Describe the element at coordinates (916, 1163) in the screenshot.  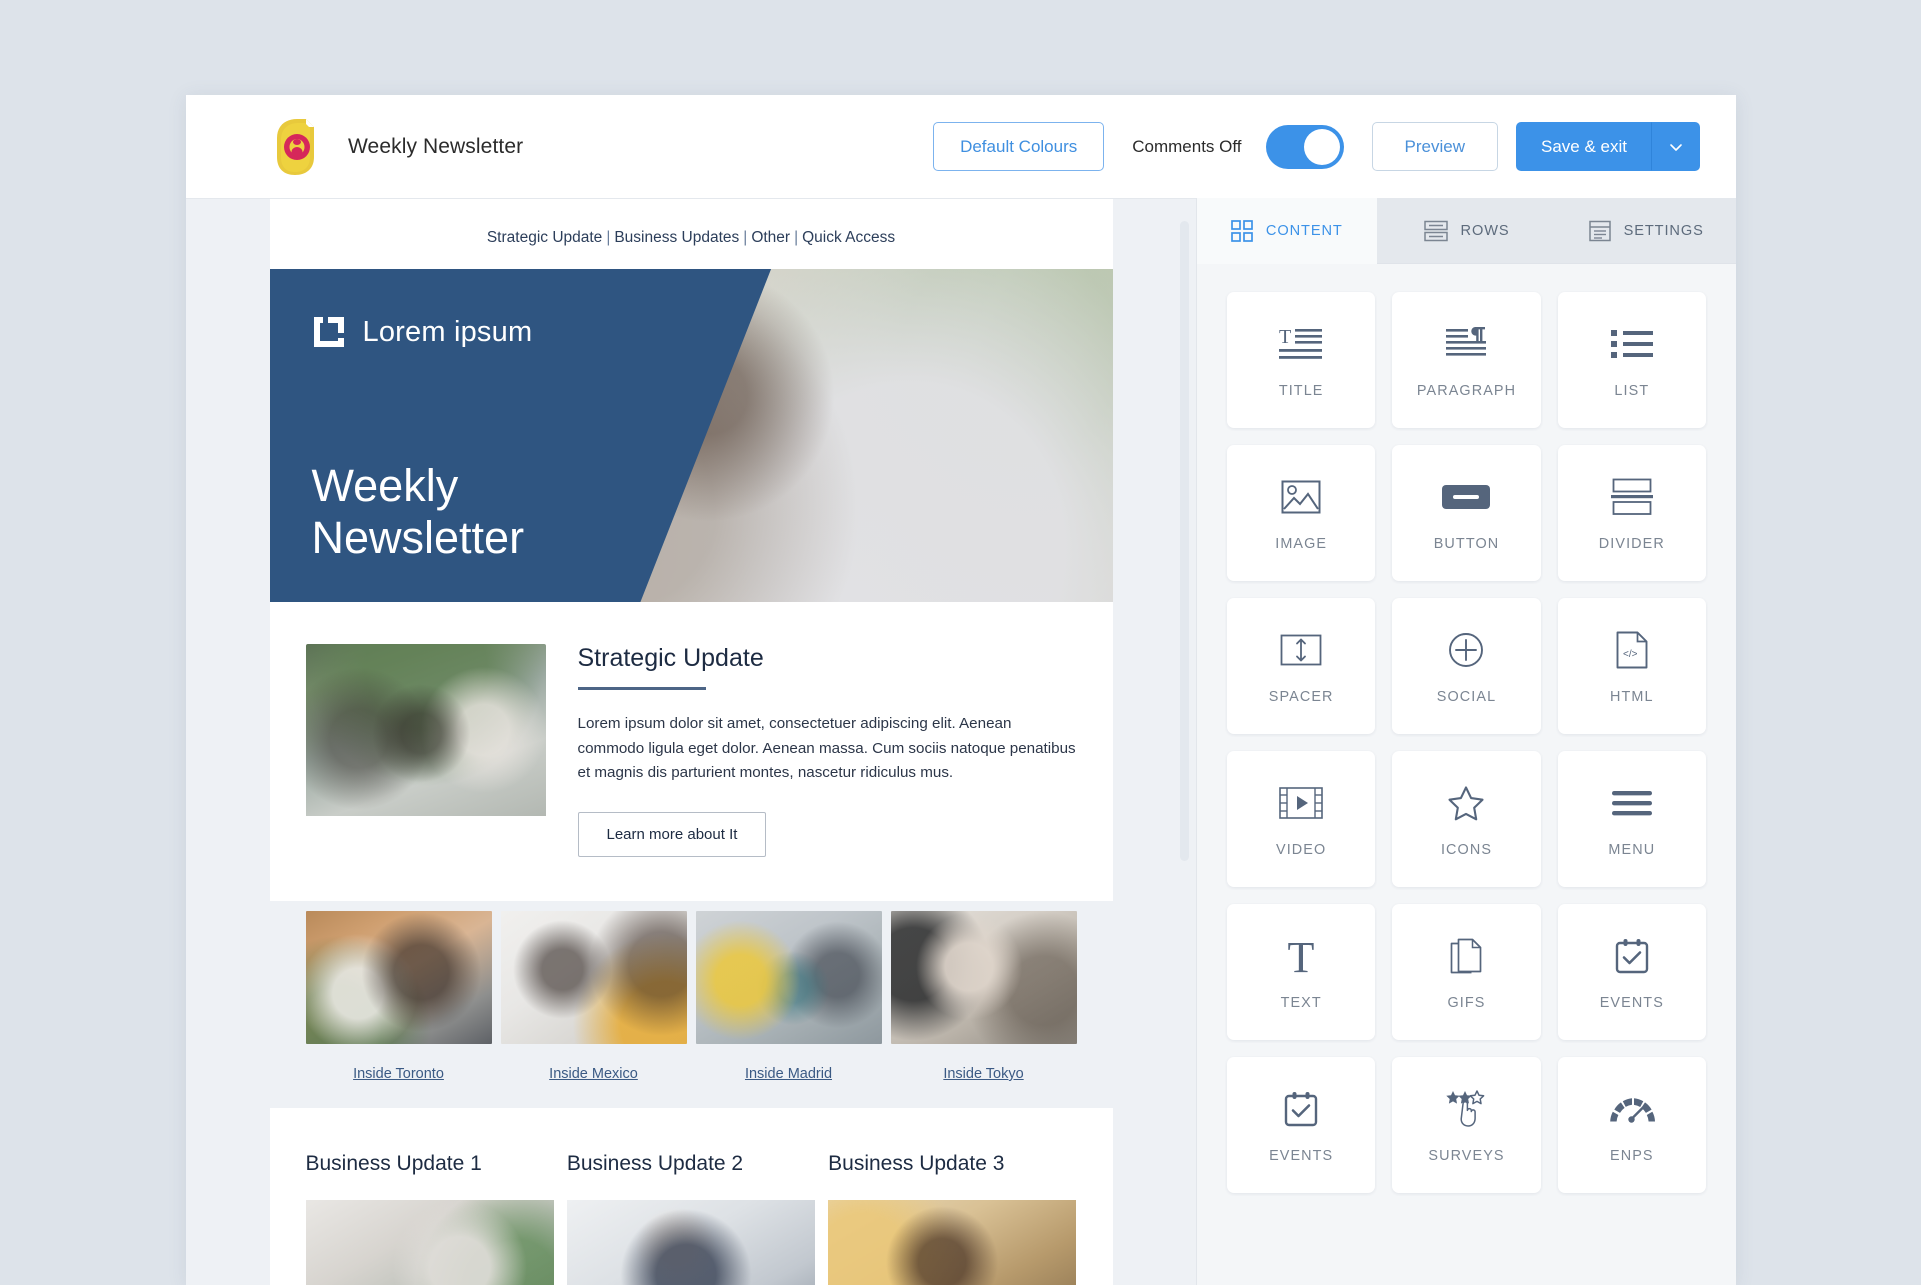
I see `business-update-title: Business Update 3` at that location.